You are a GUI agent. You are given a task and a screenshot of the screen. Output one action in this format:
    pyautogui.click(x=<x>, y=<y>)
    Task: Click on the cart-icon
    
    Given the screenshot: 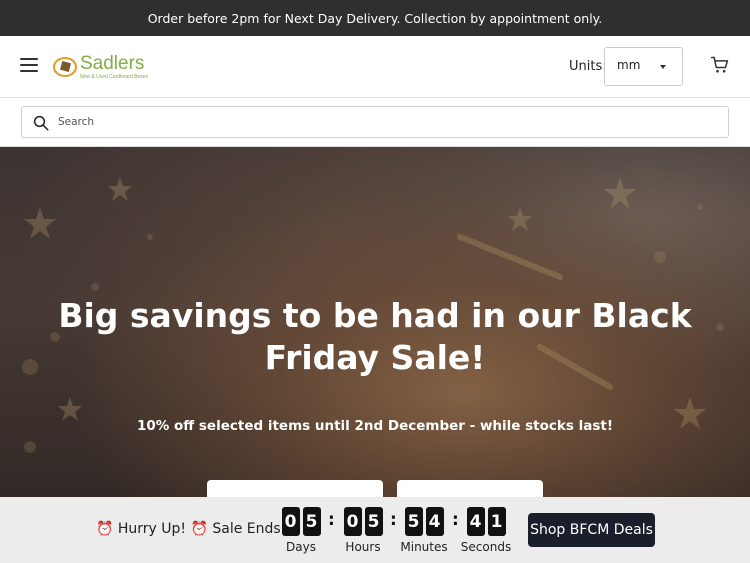 What is the action you would take?
    pyautogui.click(x=720, y=65)
    